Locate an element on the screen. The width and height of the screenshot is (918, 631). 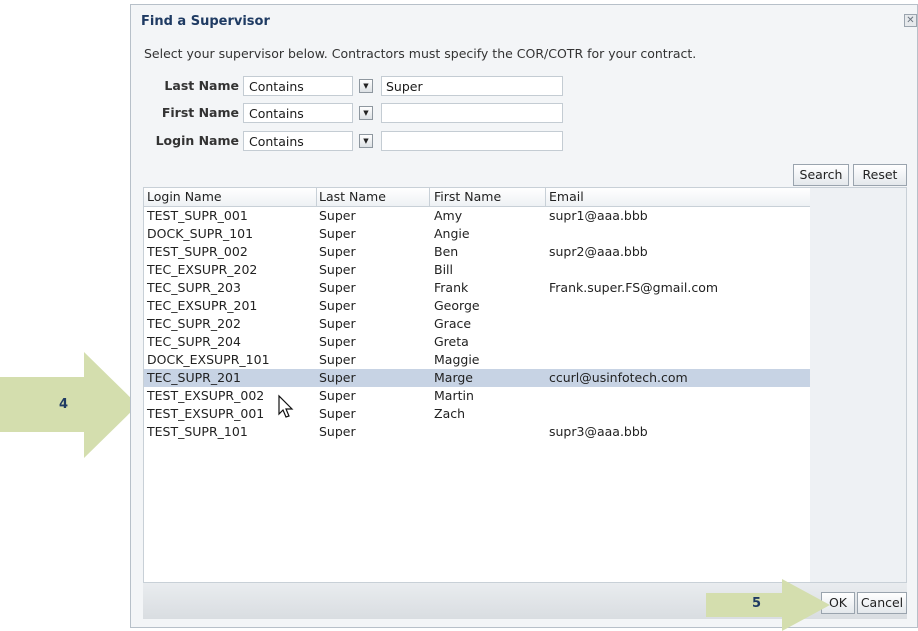
table-row: TEST_EXSUPR_001 Super Zach is located at coordinates (477, 414).